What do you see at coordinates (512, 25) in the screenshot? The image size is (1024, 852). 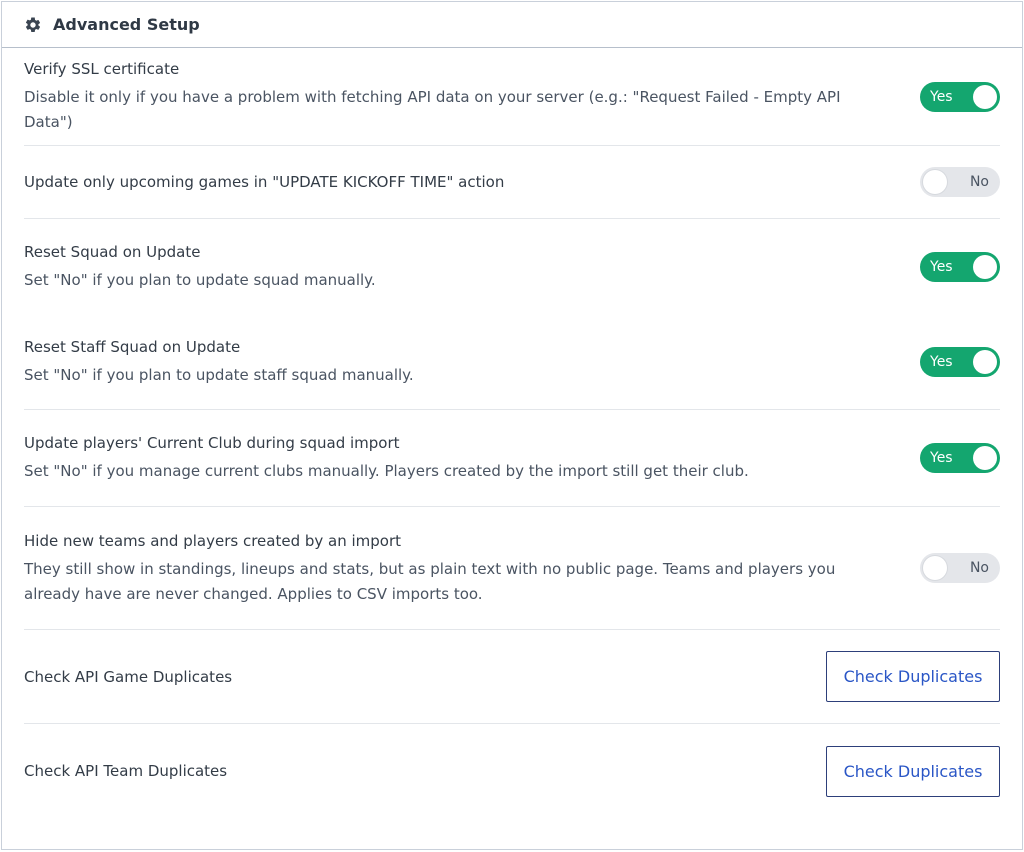 I see `panel-header: Advanced Setup` at bounding box center [512, 25].